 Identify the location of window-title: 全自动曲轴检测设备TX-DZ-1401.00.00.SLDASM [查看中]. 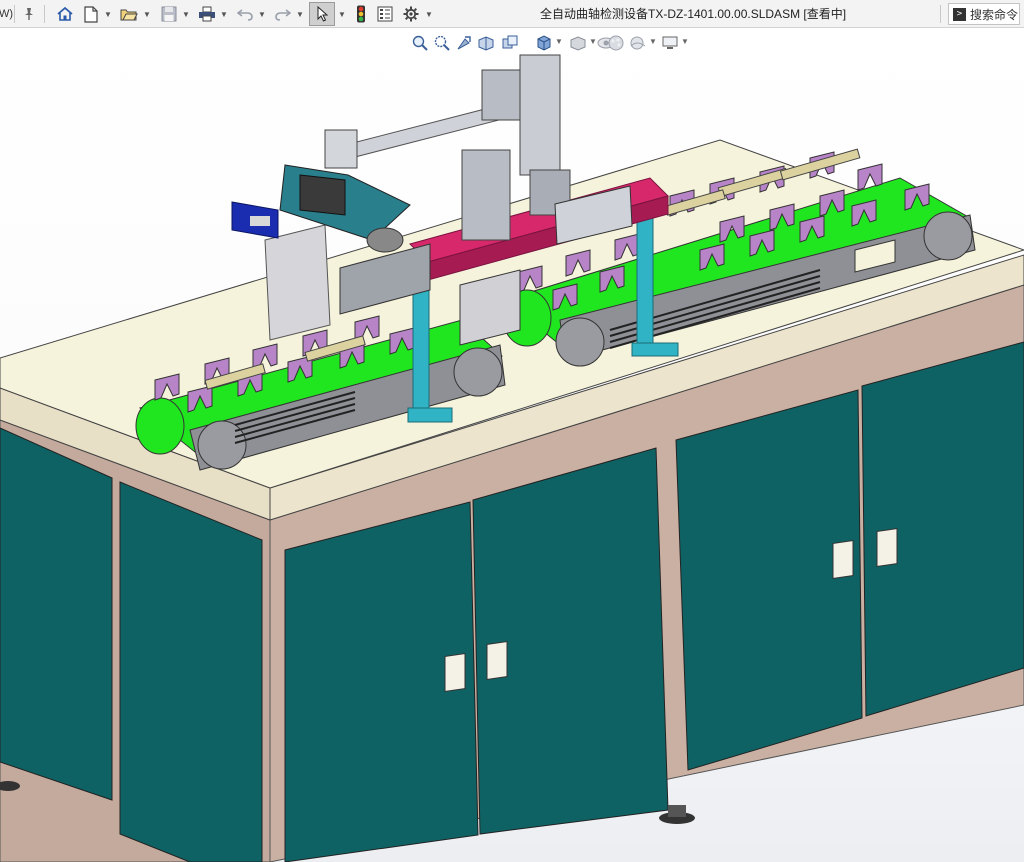
(693, 14).